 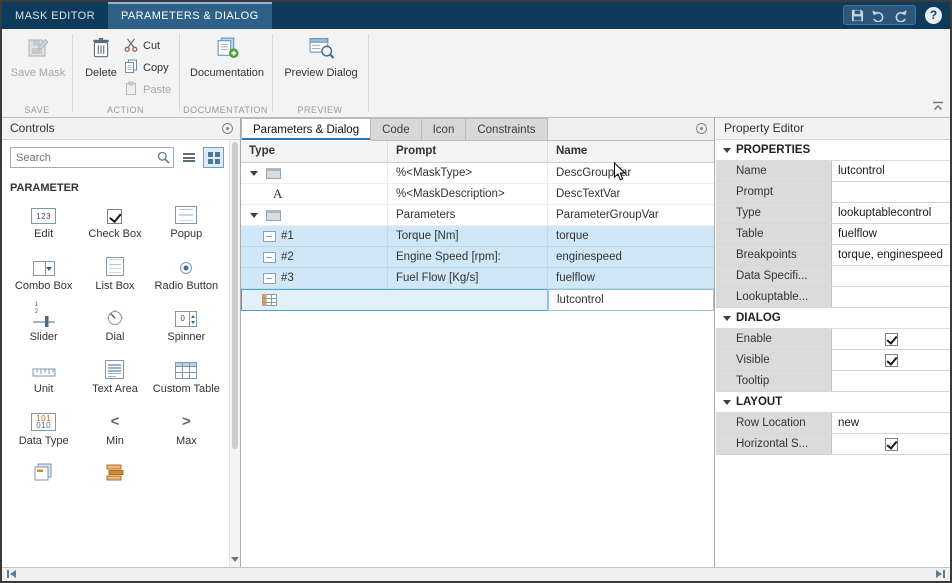 I want to click on group-label-save: SAVE, so click(x=37, y=110).